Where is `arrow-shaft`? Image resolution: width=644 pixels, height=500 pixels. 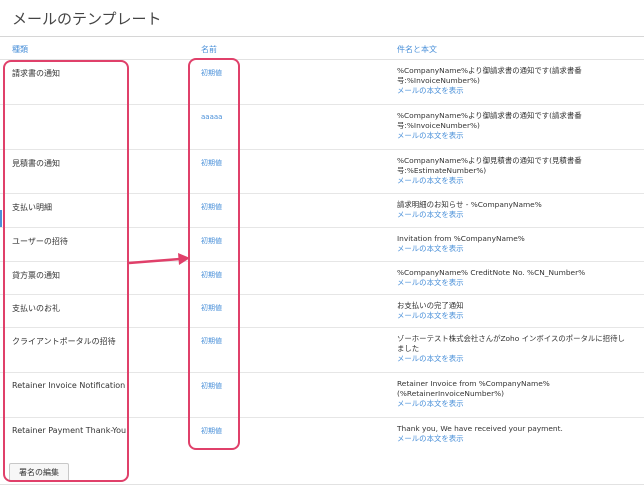
arrow-shaft is located at coordinates (154, 261).